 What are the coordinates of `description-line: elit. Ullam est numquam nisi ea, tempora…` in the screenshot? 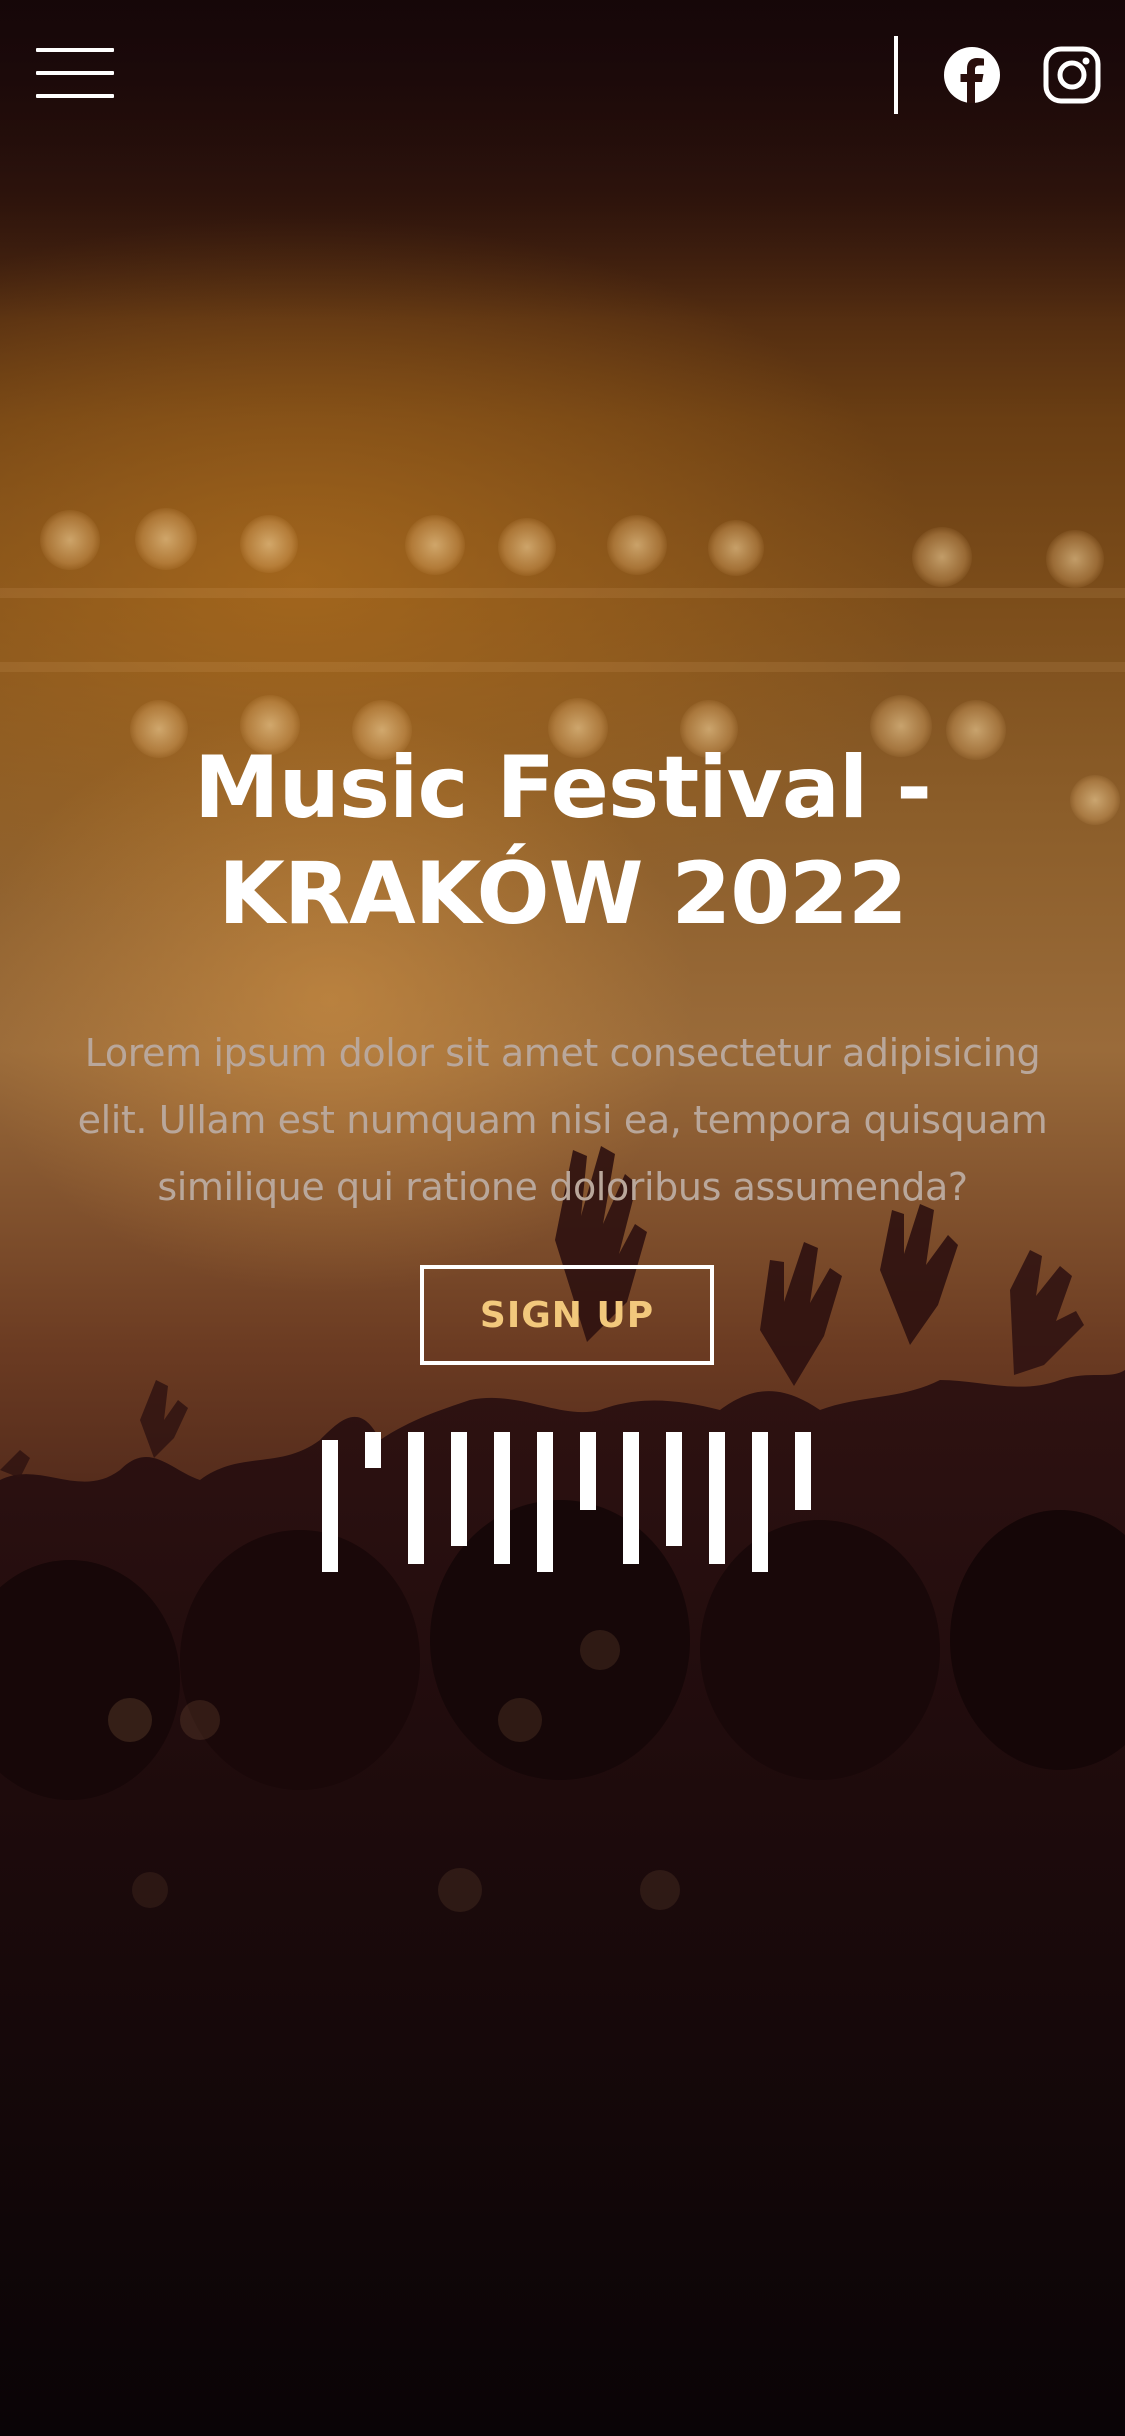 It's located at (562, 1120).